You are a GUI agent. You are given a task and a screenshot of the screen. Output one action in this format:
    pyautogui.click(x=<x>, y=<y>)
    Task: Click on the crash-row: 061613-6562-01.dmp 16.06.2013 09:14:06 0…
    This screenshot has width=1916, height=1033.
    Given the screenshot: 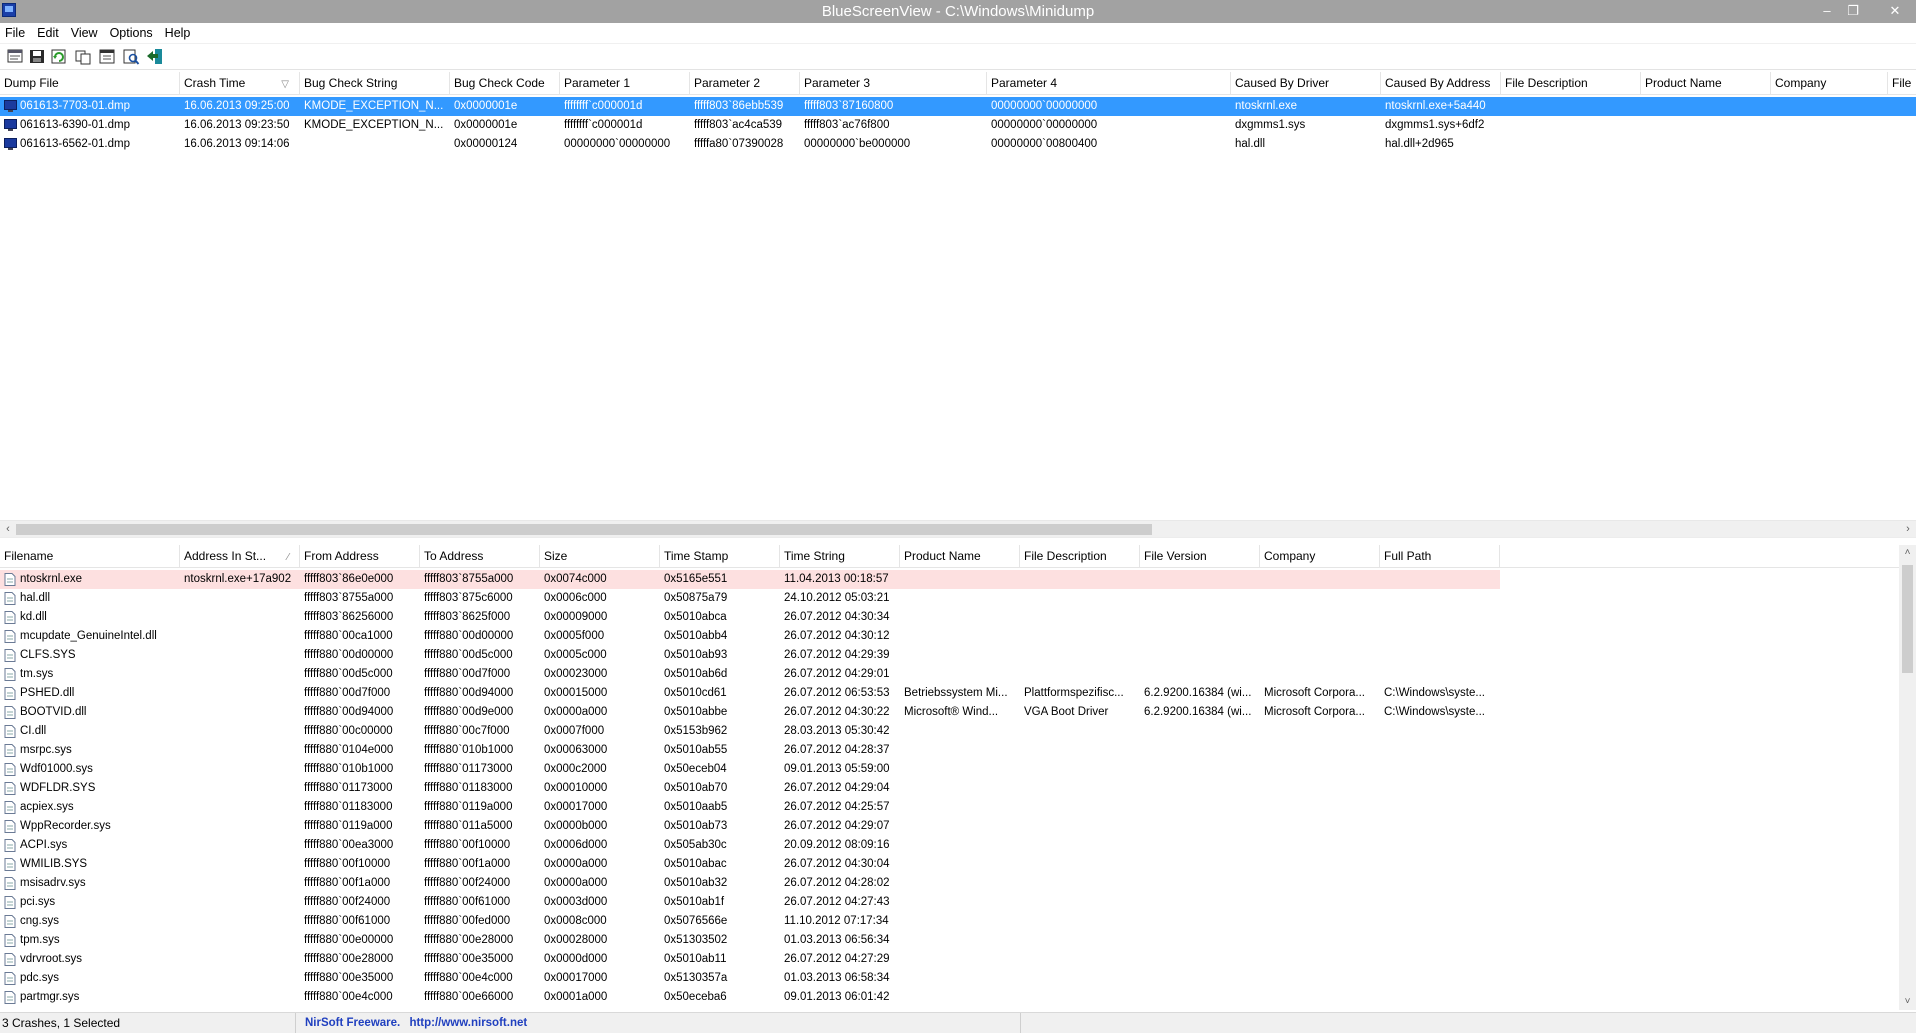 What is the action you would take?
    pyautogui.click(x=958, y=144)
    